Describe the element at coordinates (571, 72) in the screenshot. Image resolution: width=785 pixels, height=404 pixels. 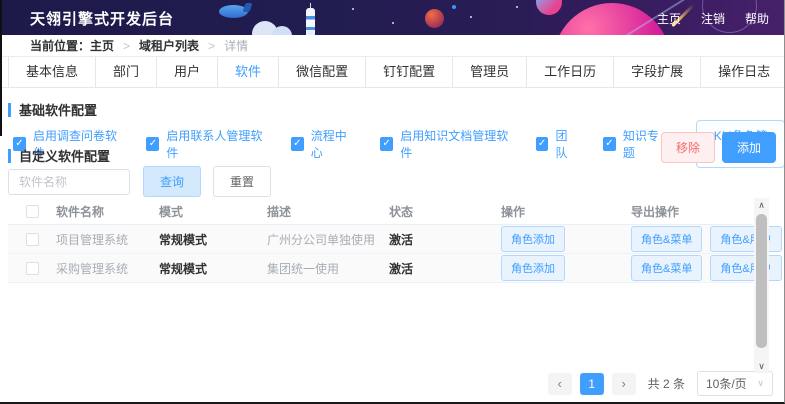
I see `tab-work-calendar: 工作日历` at that location.